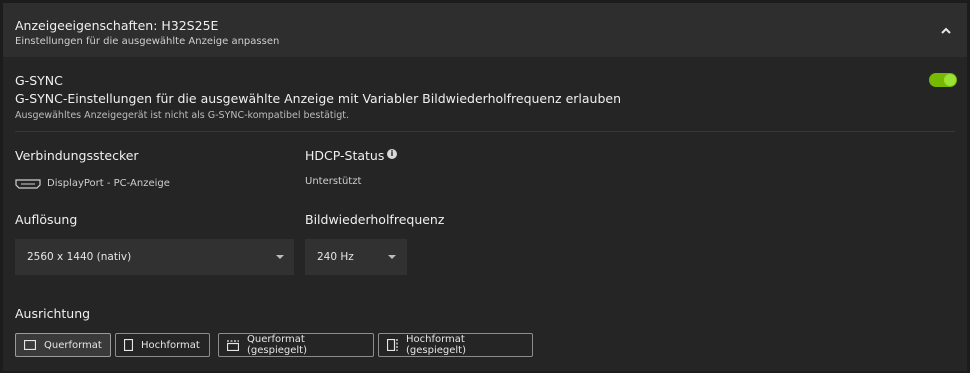  What do you see at coordinates (392, 345) in the screenshot?
I see `portrait-flipped-icon` at bounding box center [392, 345].